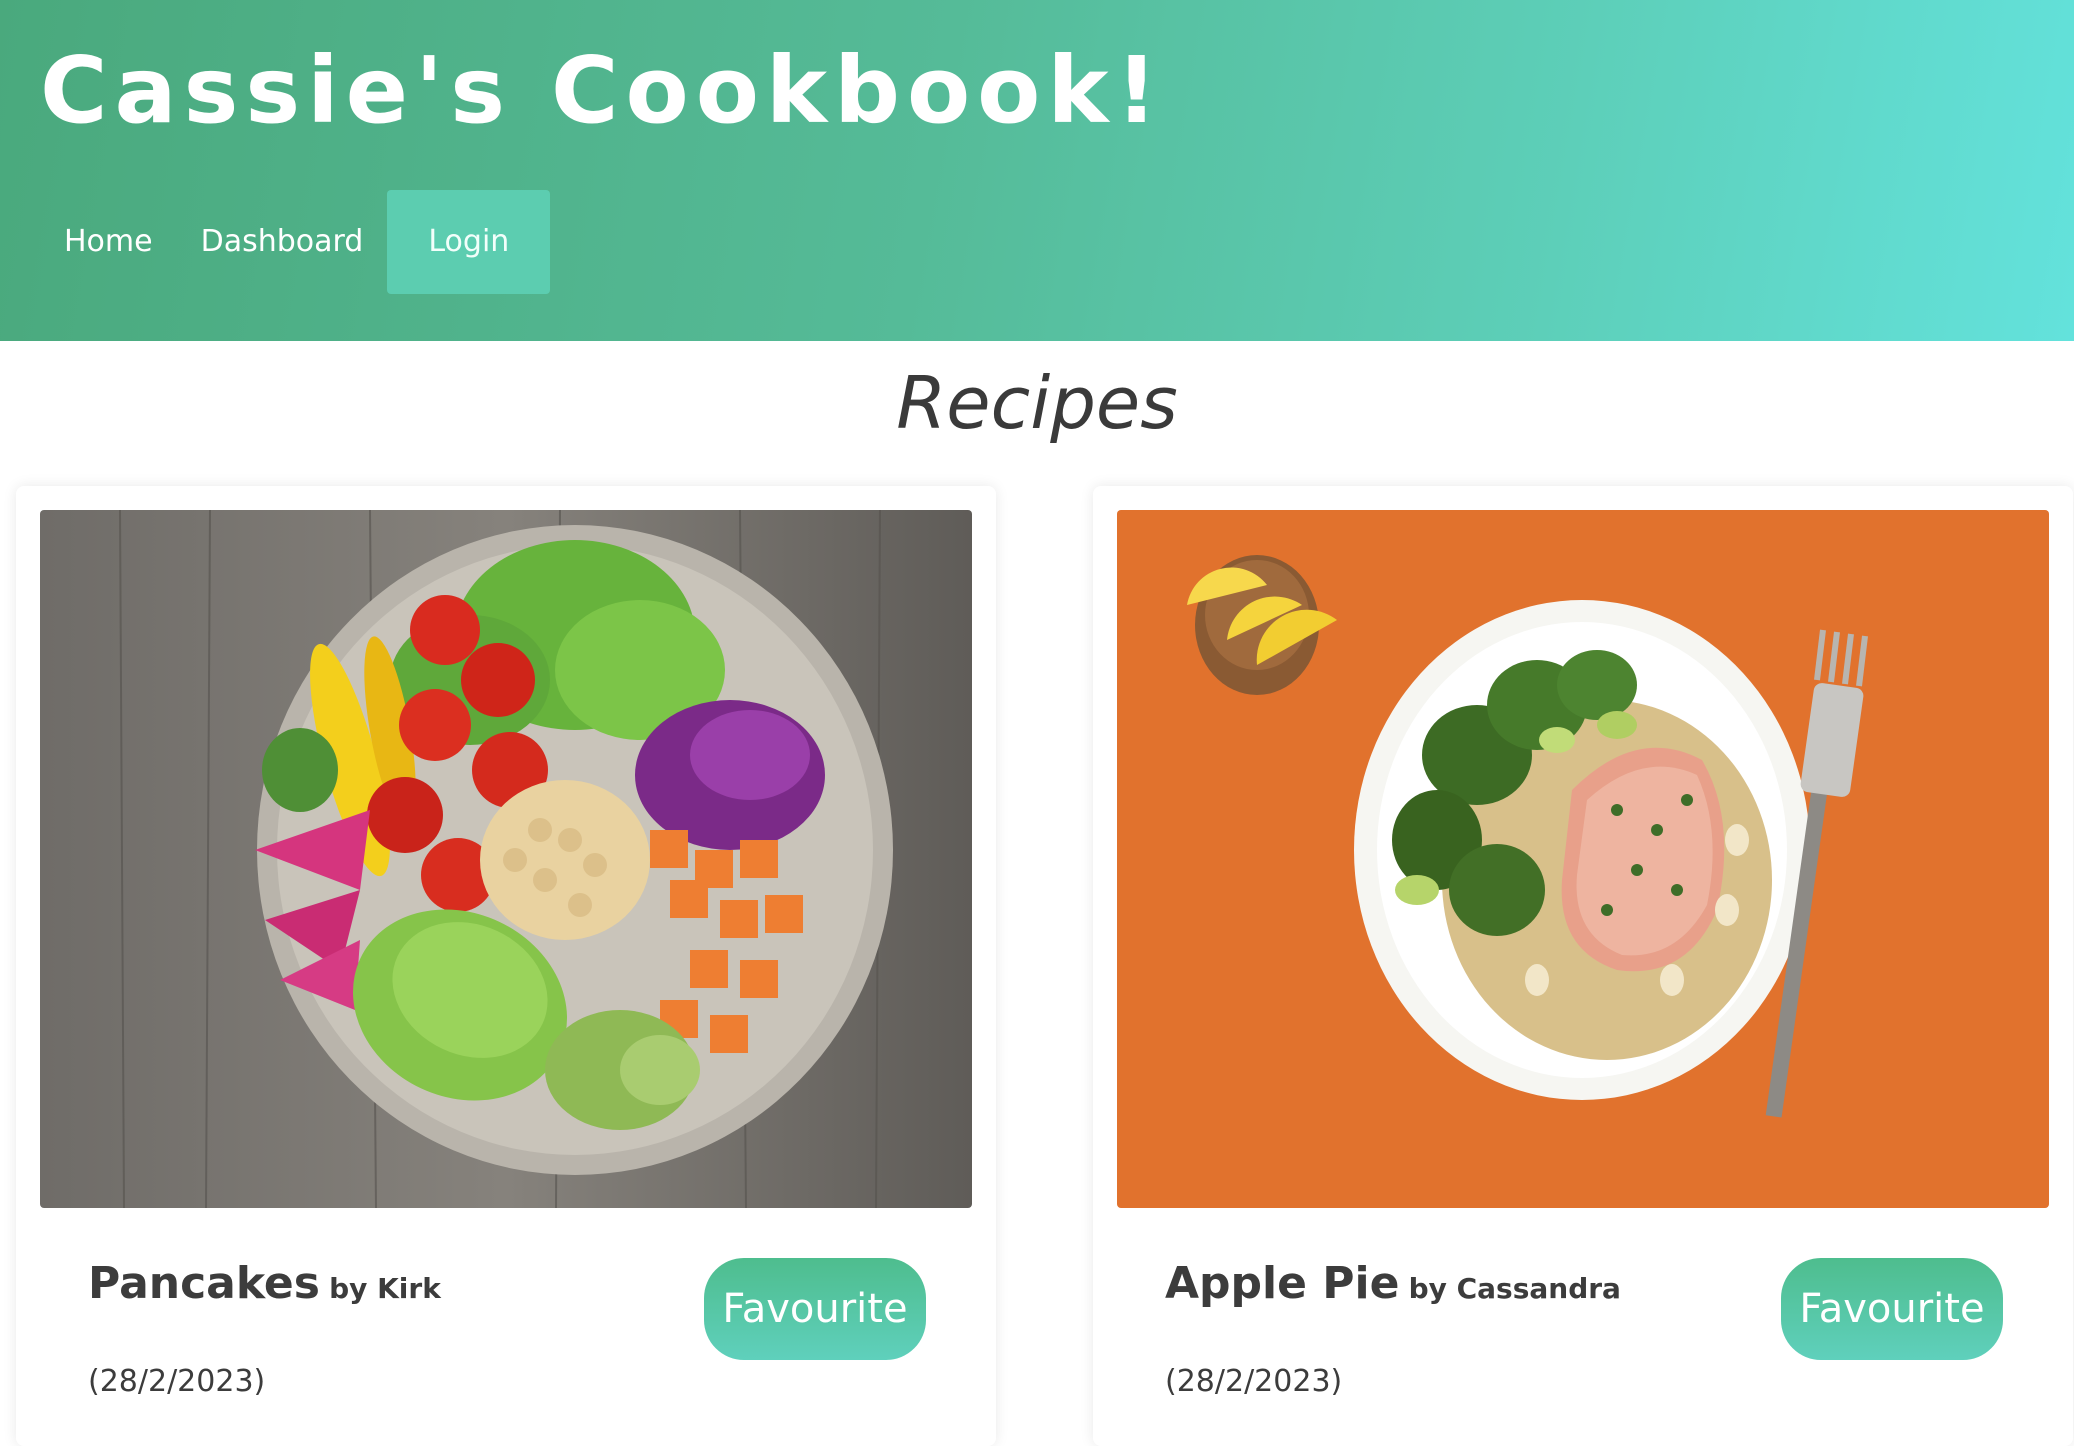 This screenshot has width=2074, height=1446. What do you see at coordinates (1514, 1288) in the screenshot?
I see `recipe-author: by Cassandra` at bounding box center [1514, 1288].